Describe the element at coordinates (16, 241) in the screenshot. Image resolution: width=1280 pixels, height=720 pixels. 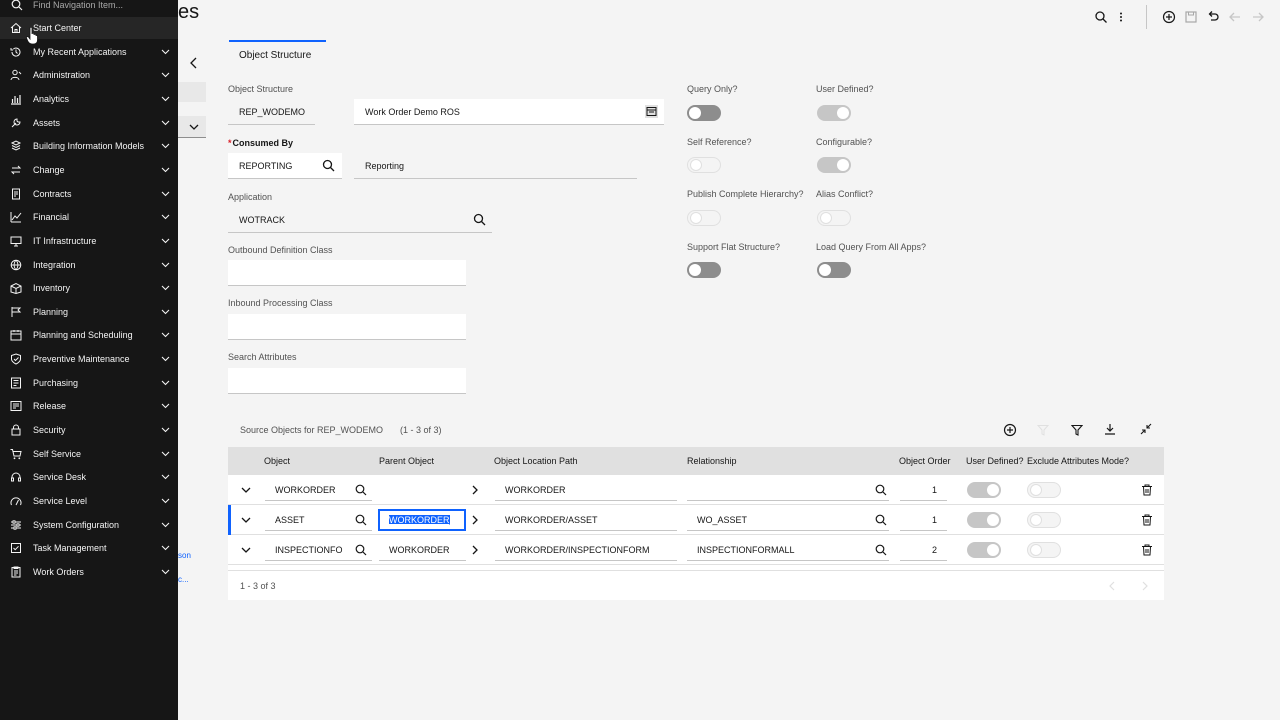
I see `it-infrastructure-icon` at that location.